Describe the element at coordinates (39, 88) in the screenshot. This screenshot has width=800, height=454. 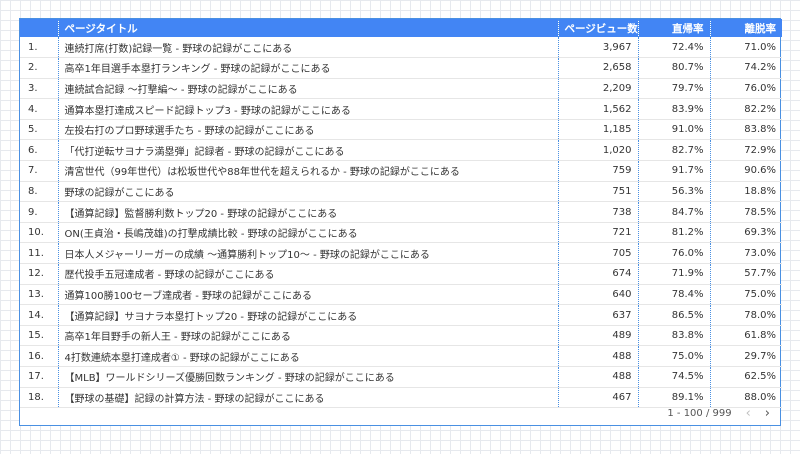
I see `row-index: 3.` at that location.